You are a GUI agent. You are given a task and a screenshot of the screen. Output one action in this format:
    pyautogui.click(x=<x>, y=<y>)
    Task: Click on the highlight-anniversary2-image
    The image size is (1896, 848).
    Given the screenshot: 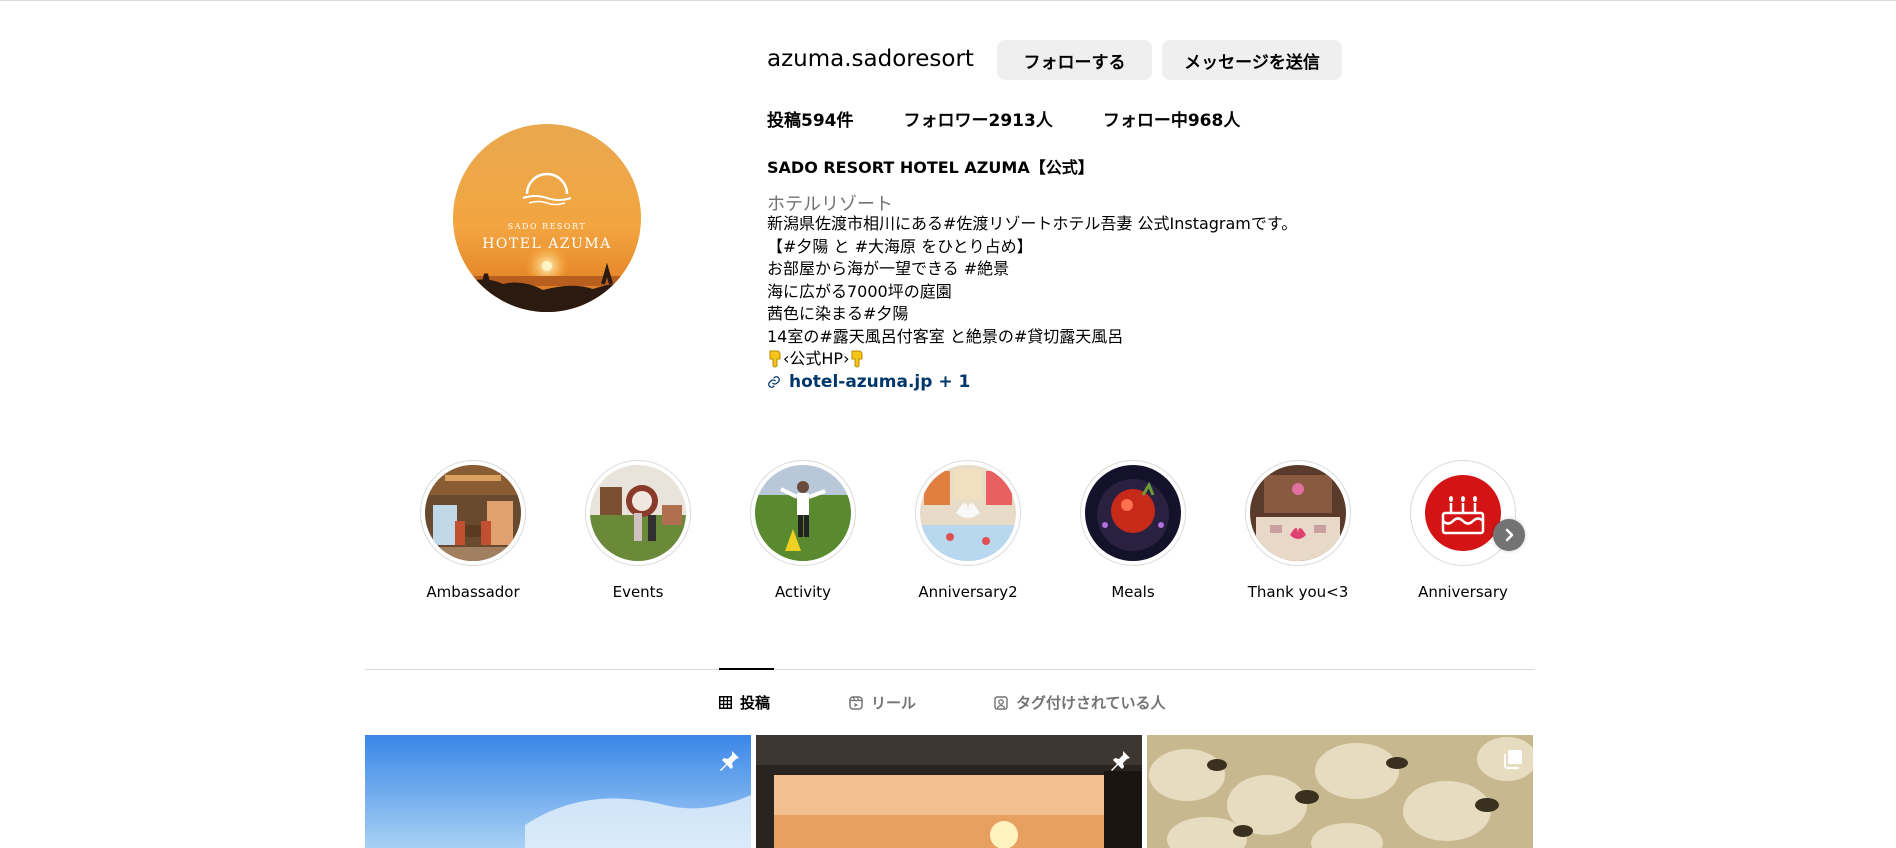 What is the action you would take?
    pyautogui.click(x=968, y=513)
    